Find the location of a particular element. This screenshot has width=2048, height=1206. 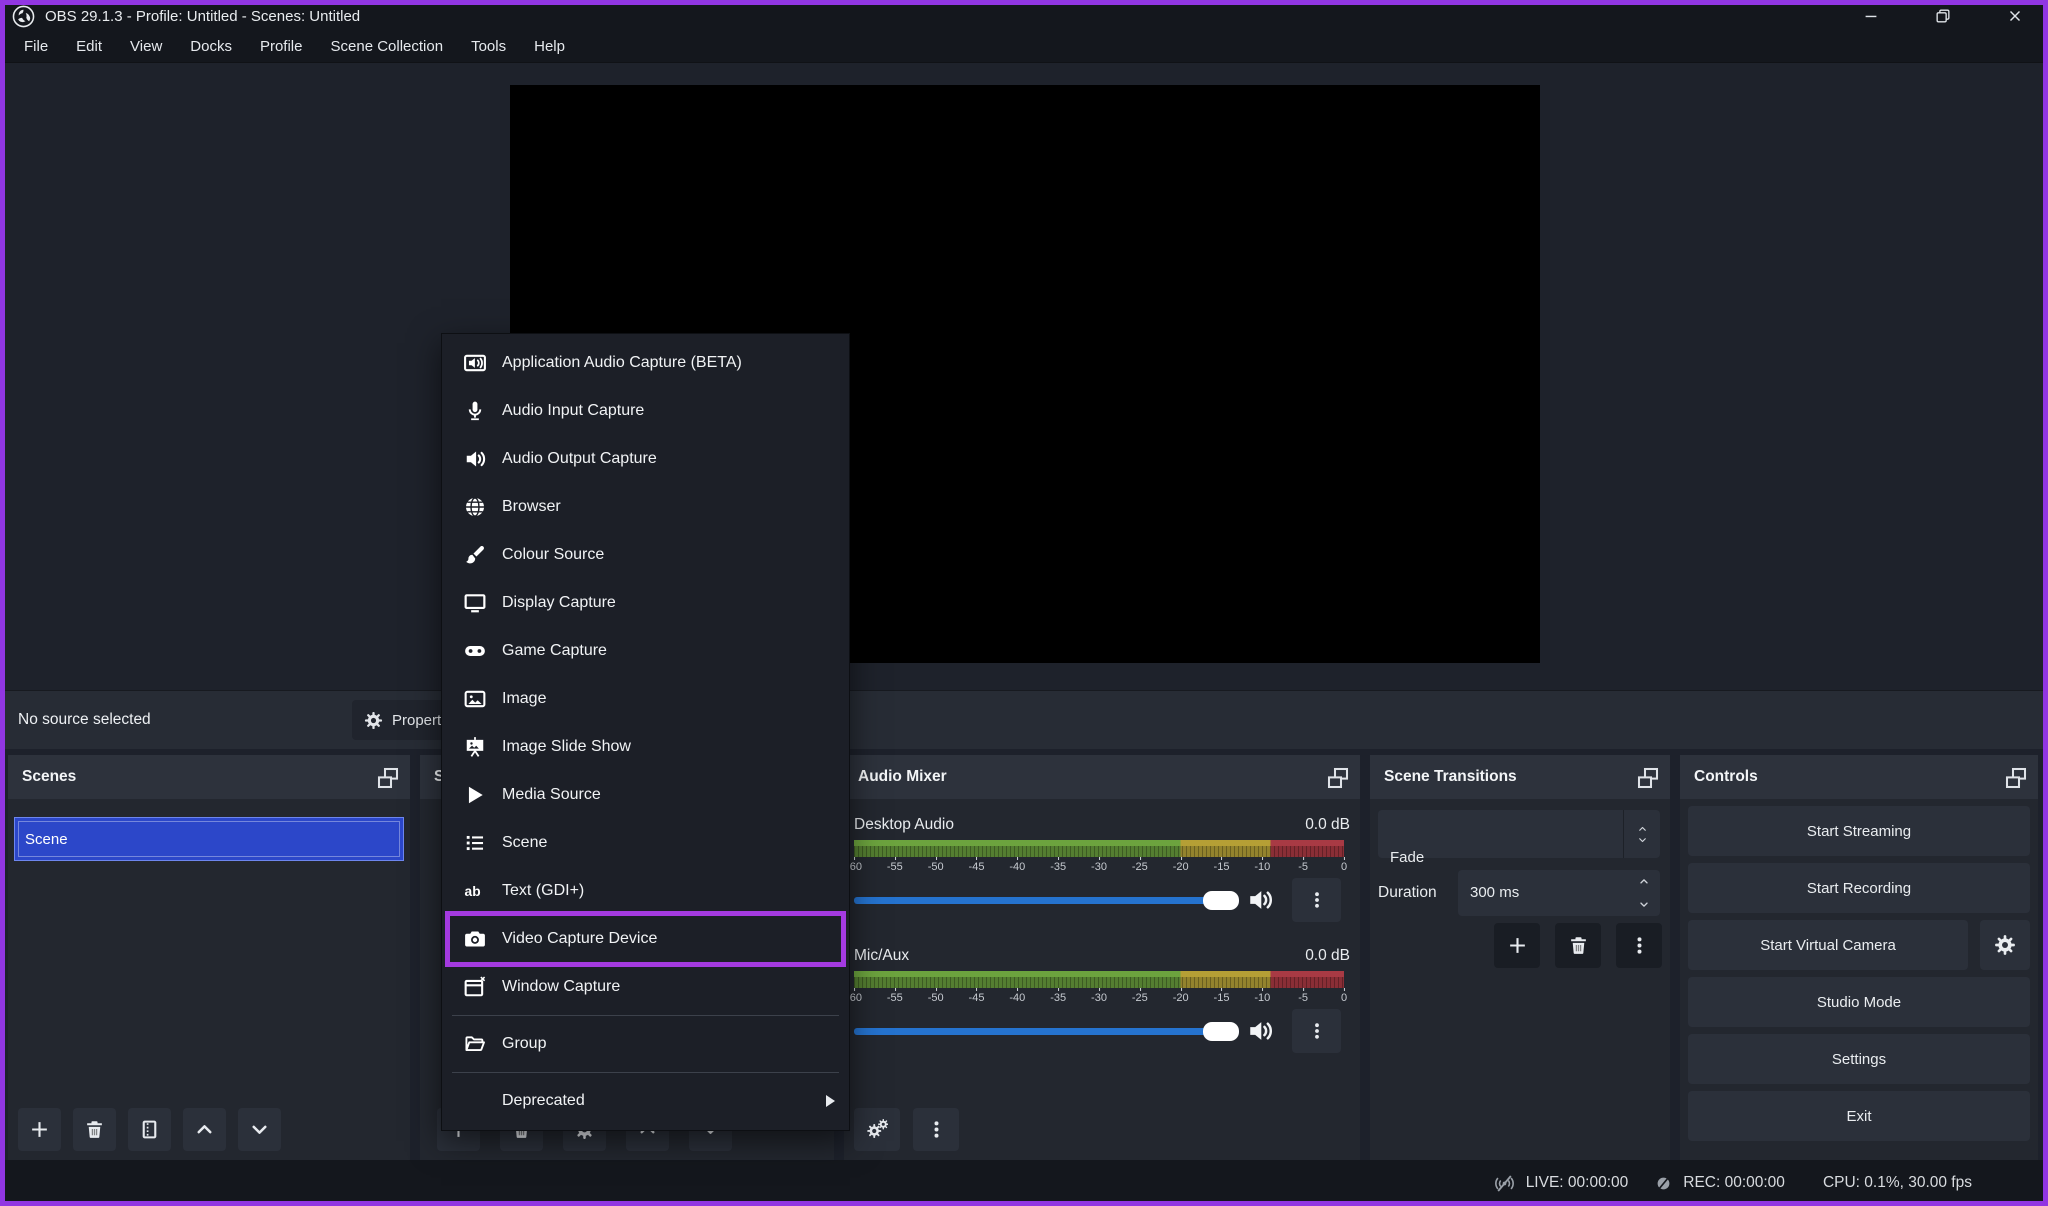

source-menu-item: Application Audio Capture (BETA) is located at coordinates (645, 363).